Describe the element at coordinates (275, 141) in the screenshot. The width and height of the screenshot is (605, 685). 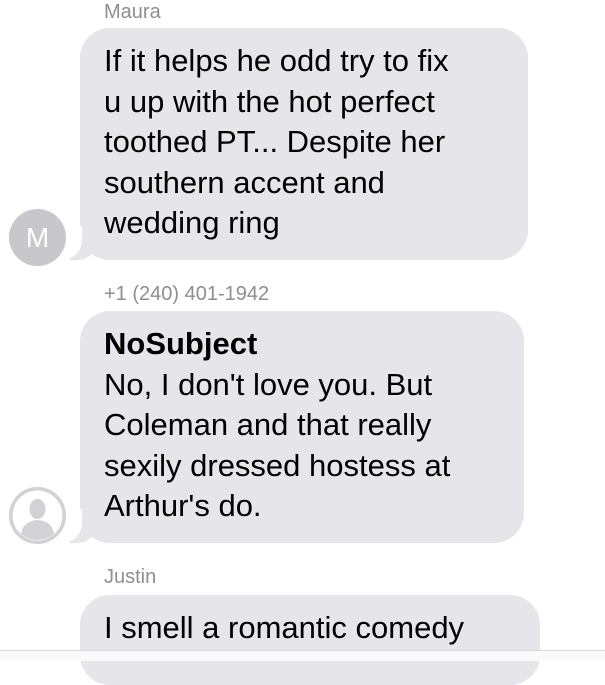
I see `message-text-line: toothed PT... Despite her` at that location.